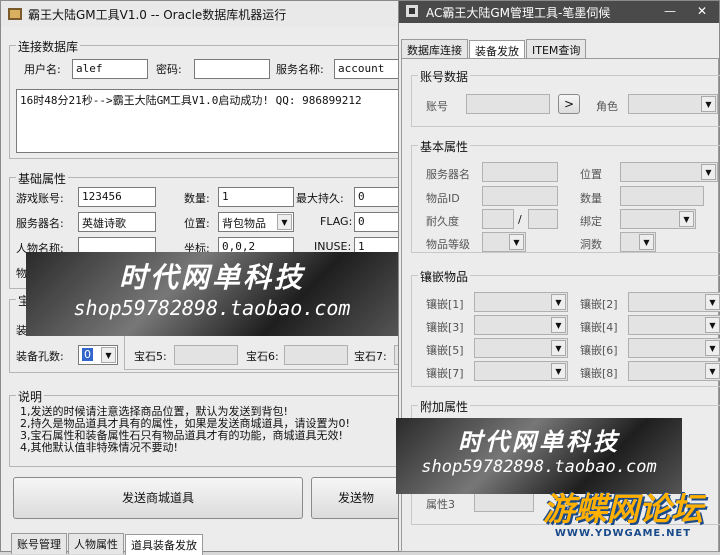 This screenshot has height=555, width=720. What do you see at coordinates (368, 69) in the screenshot?
I see `service-input: account` at bounding box center [368, 69].